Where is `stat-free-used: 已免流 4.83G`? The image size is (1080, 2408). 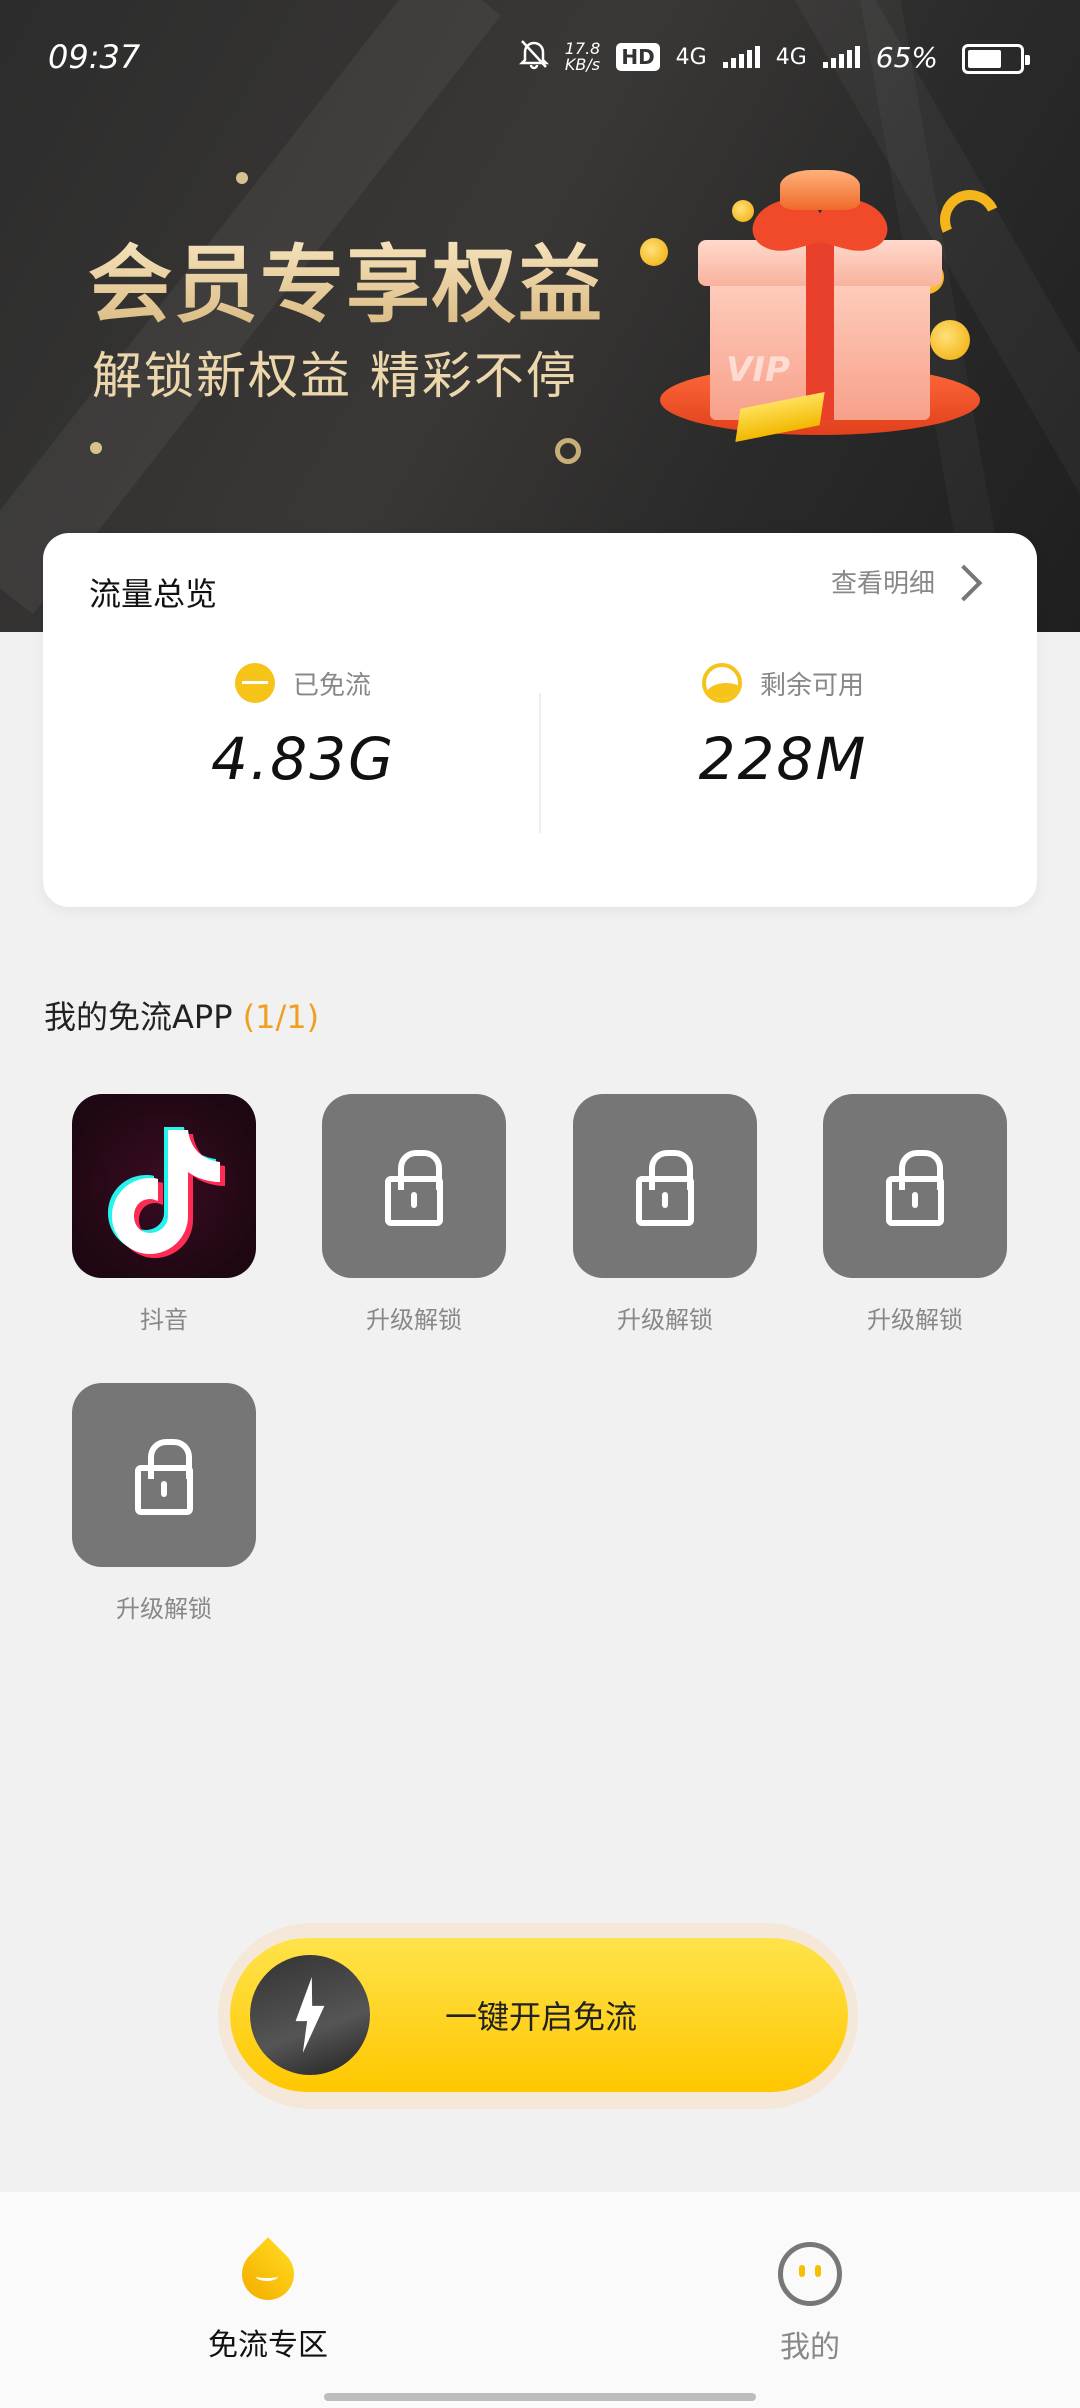
stat-free-used: 已免流 4.83G is located at coordinates (303, 728).